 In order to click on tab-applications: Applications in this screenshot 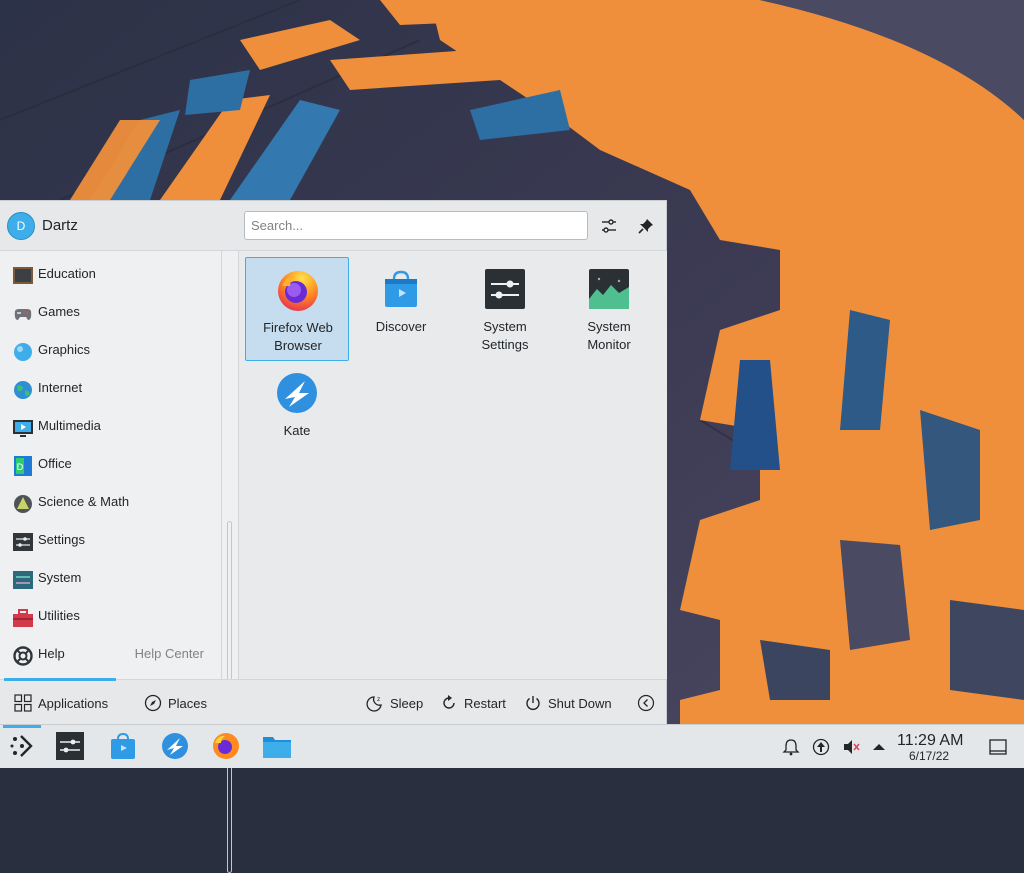, I will do `click(61, 703)`.